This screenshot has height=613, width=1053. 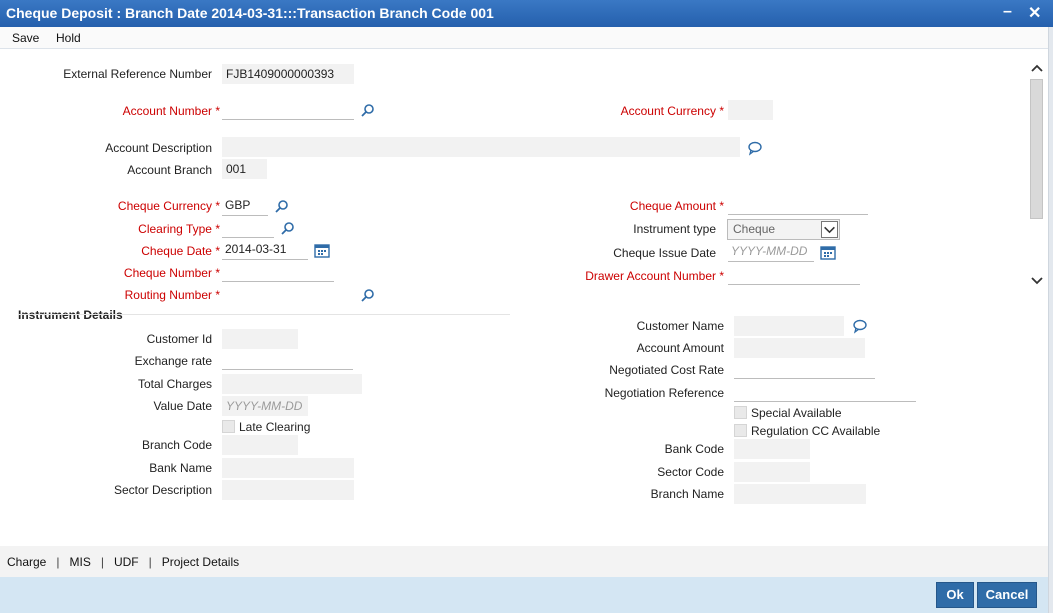 What do you see at coordinates (179, 229) in the screenshot?
I see `clearing-type-label: Clearing Type` at bounding box center [179, 229].